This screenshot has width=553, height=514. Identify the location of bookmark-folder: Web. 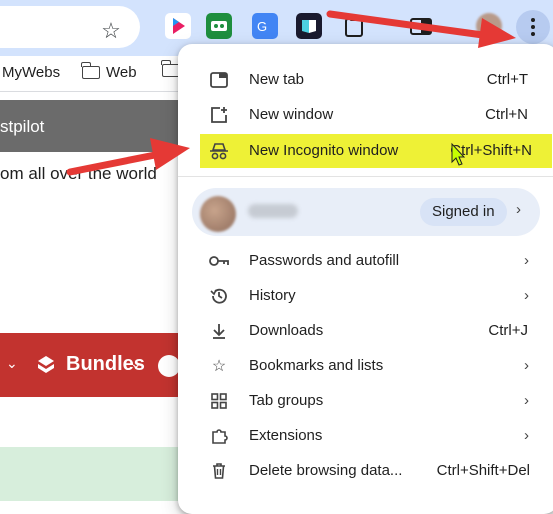
(109, 71).